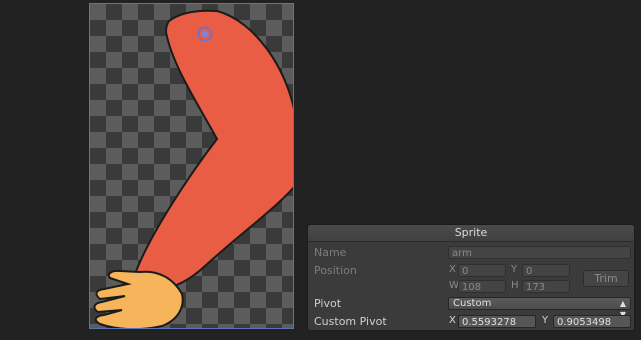 The image size is (641, 340). What do you see at coordinates (539, 308) in the screenshot?
I see `pivot-dropdown: Custom ▲▼` at bounding box center [539, 308].